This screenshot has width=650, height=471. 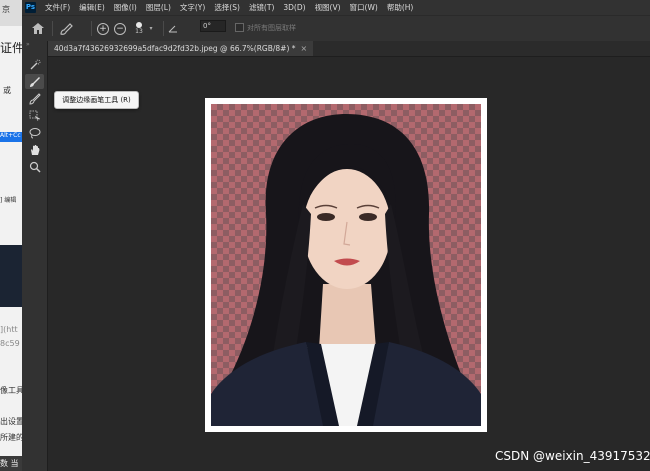 What do you see at coordinates (227, 7) in the screenshot?
I see `menu-select: 选择(S)` at bounding box center [227, 7].